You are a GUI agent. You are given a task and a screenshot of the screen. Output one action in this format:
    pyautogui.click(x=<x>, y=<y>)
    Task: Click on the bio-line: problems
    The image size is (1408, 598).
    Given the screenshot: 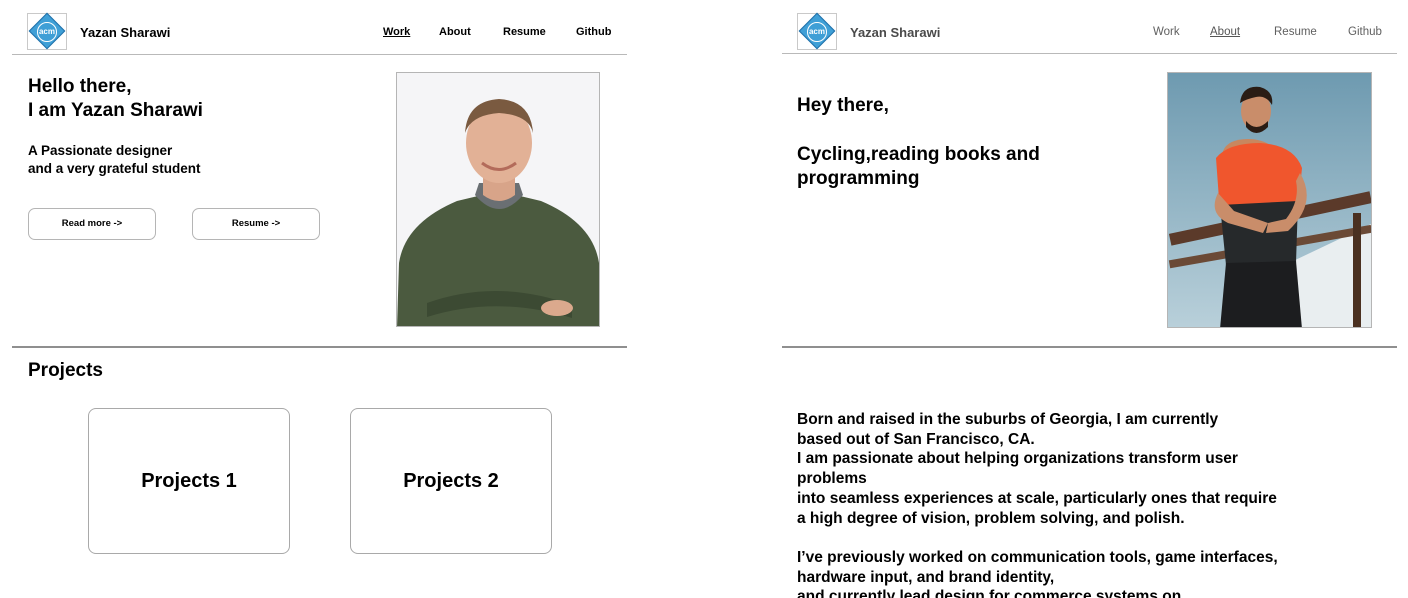 What is the action you would take?
    pyautogui.click(x=832, y=479)
    